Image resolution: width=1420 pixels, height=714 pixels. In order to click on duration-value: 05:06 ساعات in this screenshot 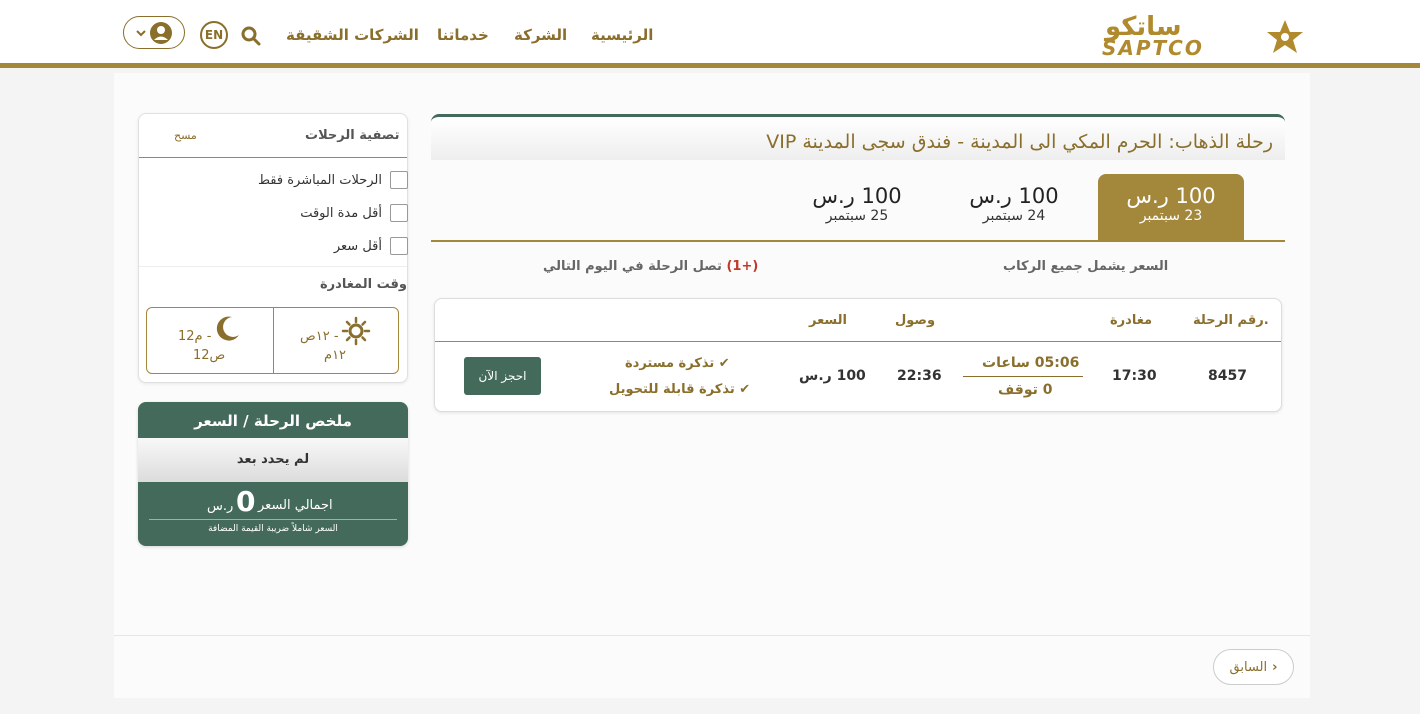, I will do `click(1031, 363)`.